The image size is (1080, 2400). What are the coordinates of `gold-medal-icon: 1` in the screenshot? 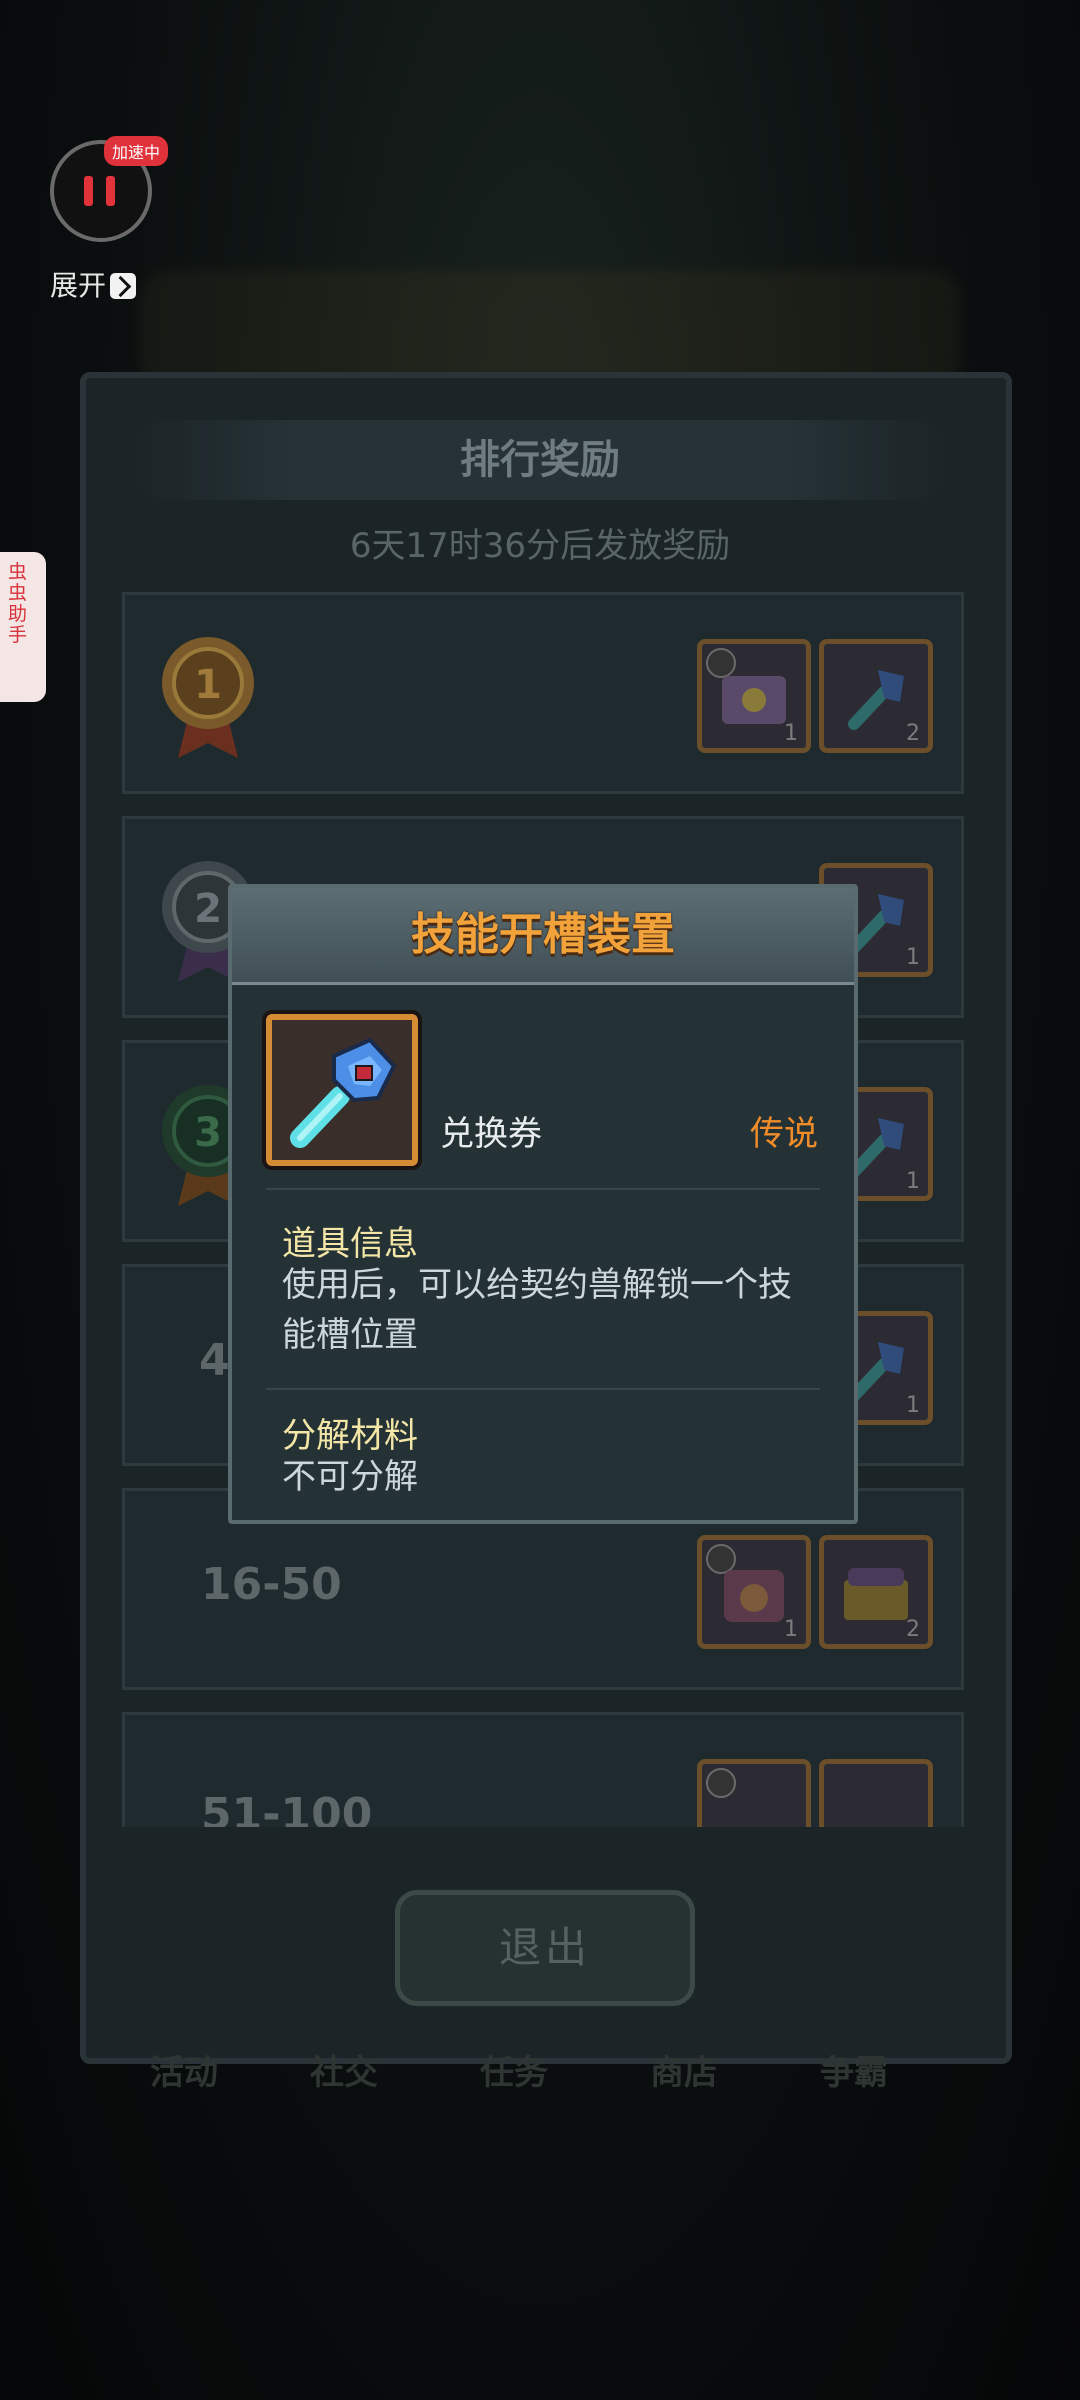 It's located at (208, 697).